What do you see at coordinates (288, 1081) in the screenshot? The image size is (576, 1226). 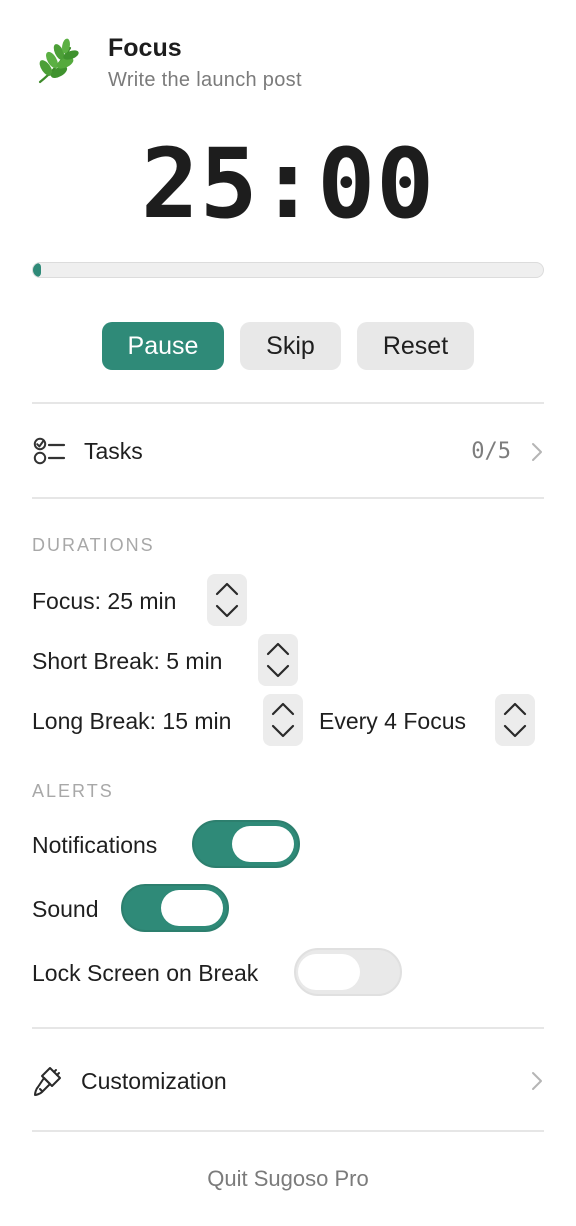 I see `customization-row: Customization` at bounding box center [288, 1081].